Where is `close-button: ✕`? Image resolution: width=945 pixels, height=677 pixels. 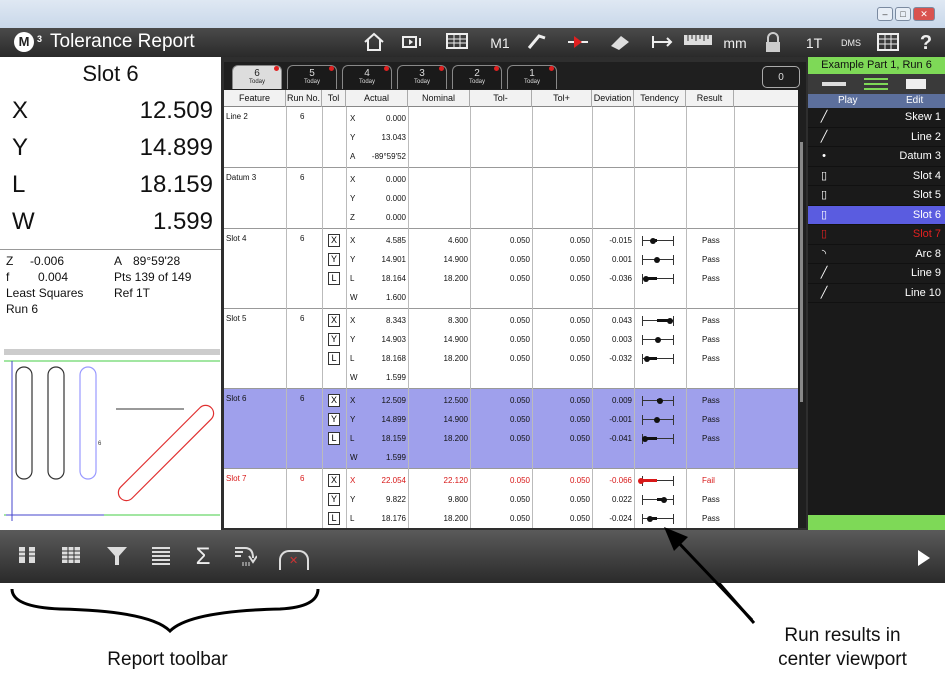
close-button: ✕ is located at coordinates (924, 14).